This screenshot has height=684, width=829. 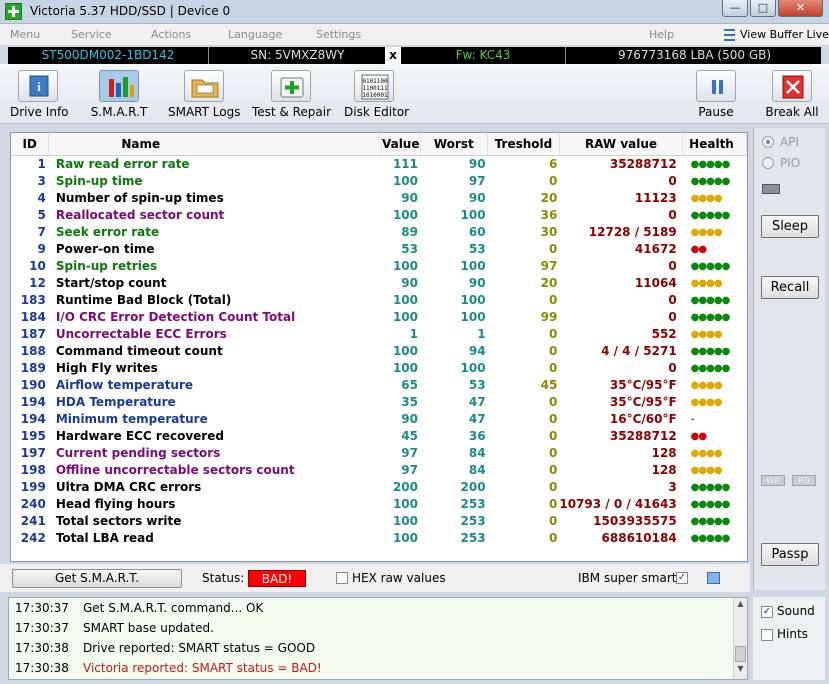 I want to click on col-value: Value, so click(x=401, y=144).